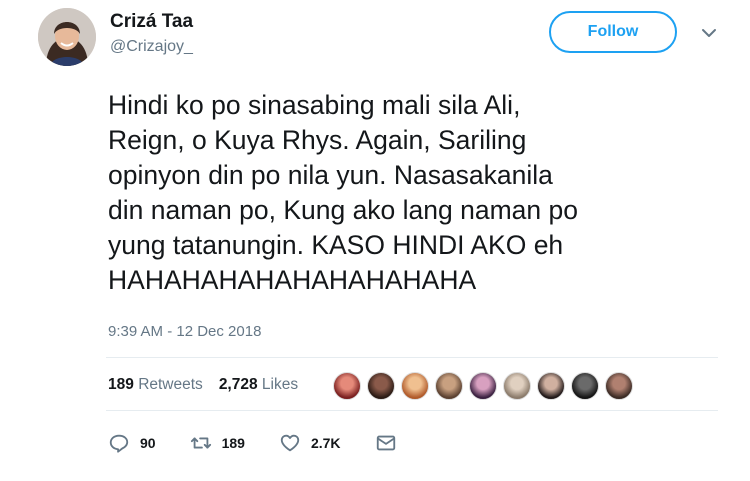 The height and width of the screenshot is (481, 750). I want to click on retweet-button: 189, so click(217, 443).